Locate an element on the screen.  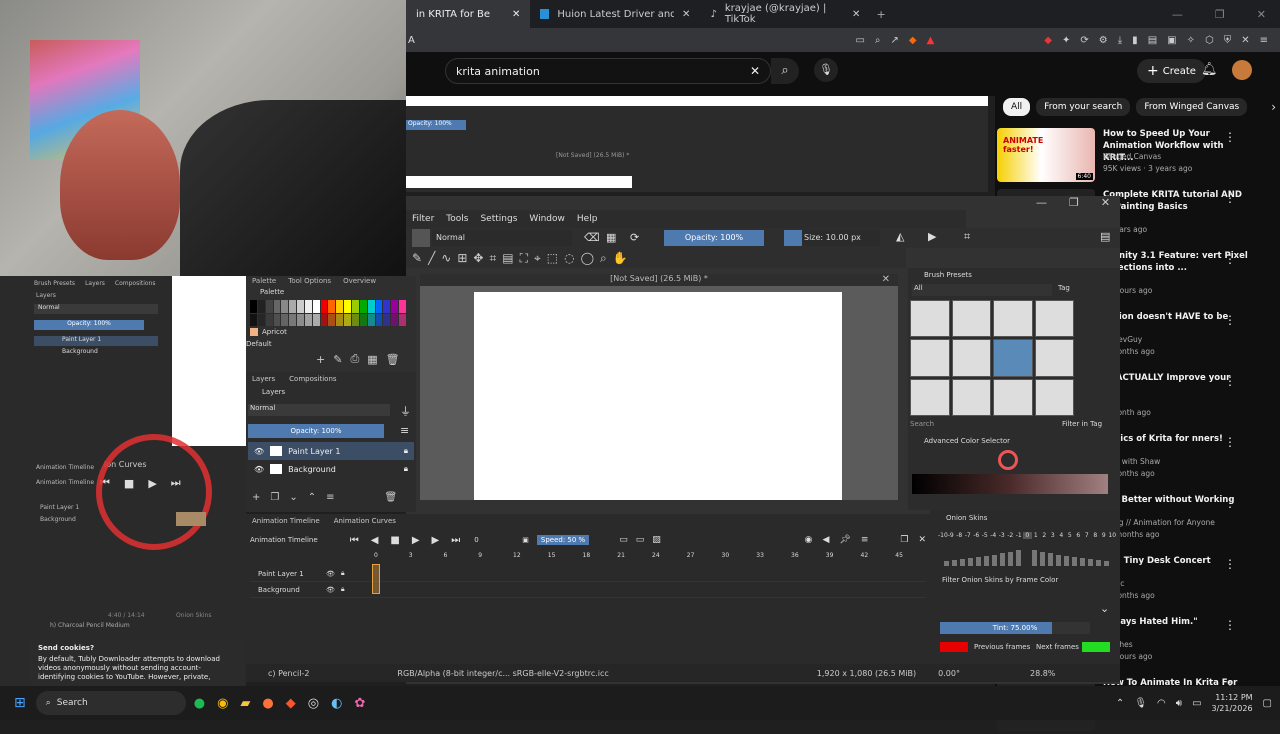
windows-start-icon: ⊞ is located at coordinates (20, 703).